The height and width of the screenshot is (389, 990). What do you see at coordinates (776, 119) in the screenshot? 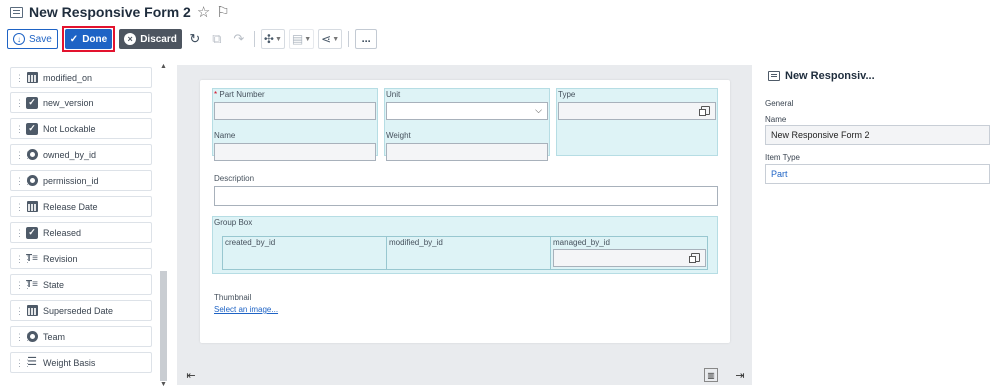
I see `name-property-label: Name` at bounding box center [776, 119].